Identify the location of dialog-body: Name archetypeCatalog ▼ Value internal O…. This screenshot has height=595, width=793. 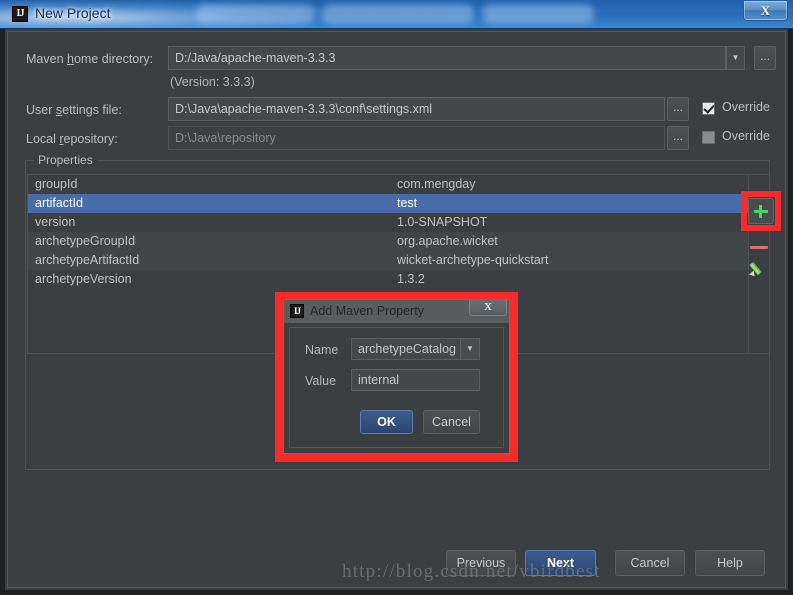
(396, 387).